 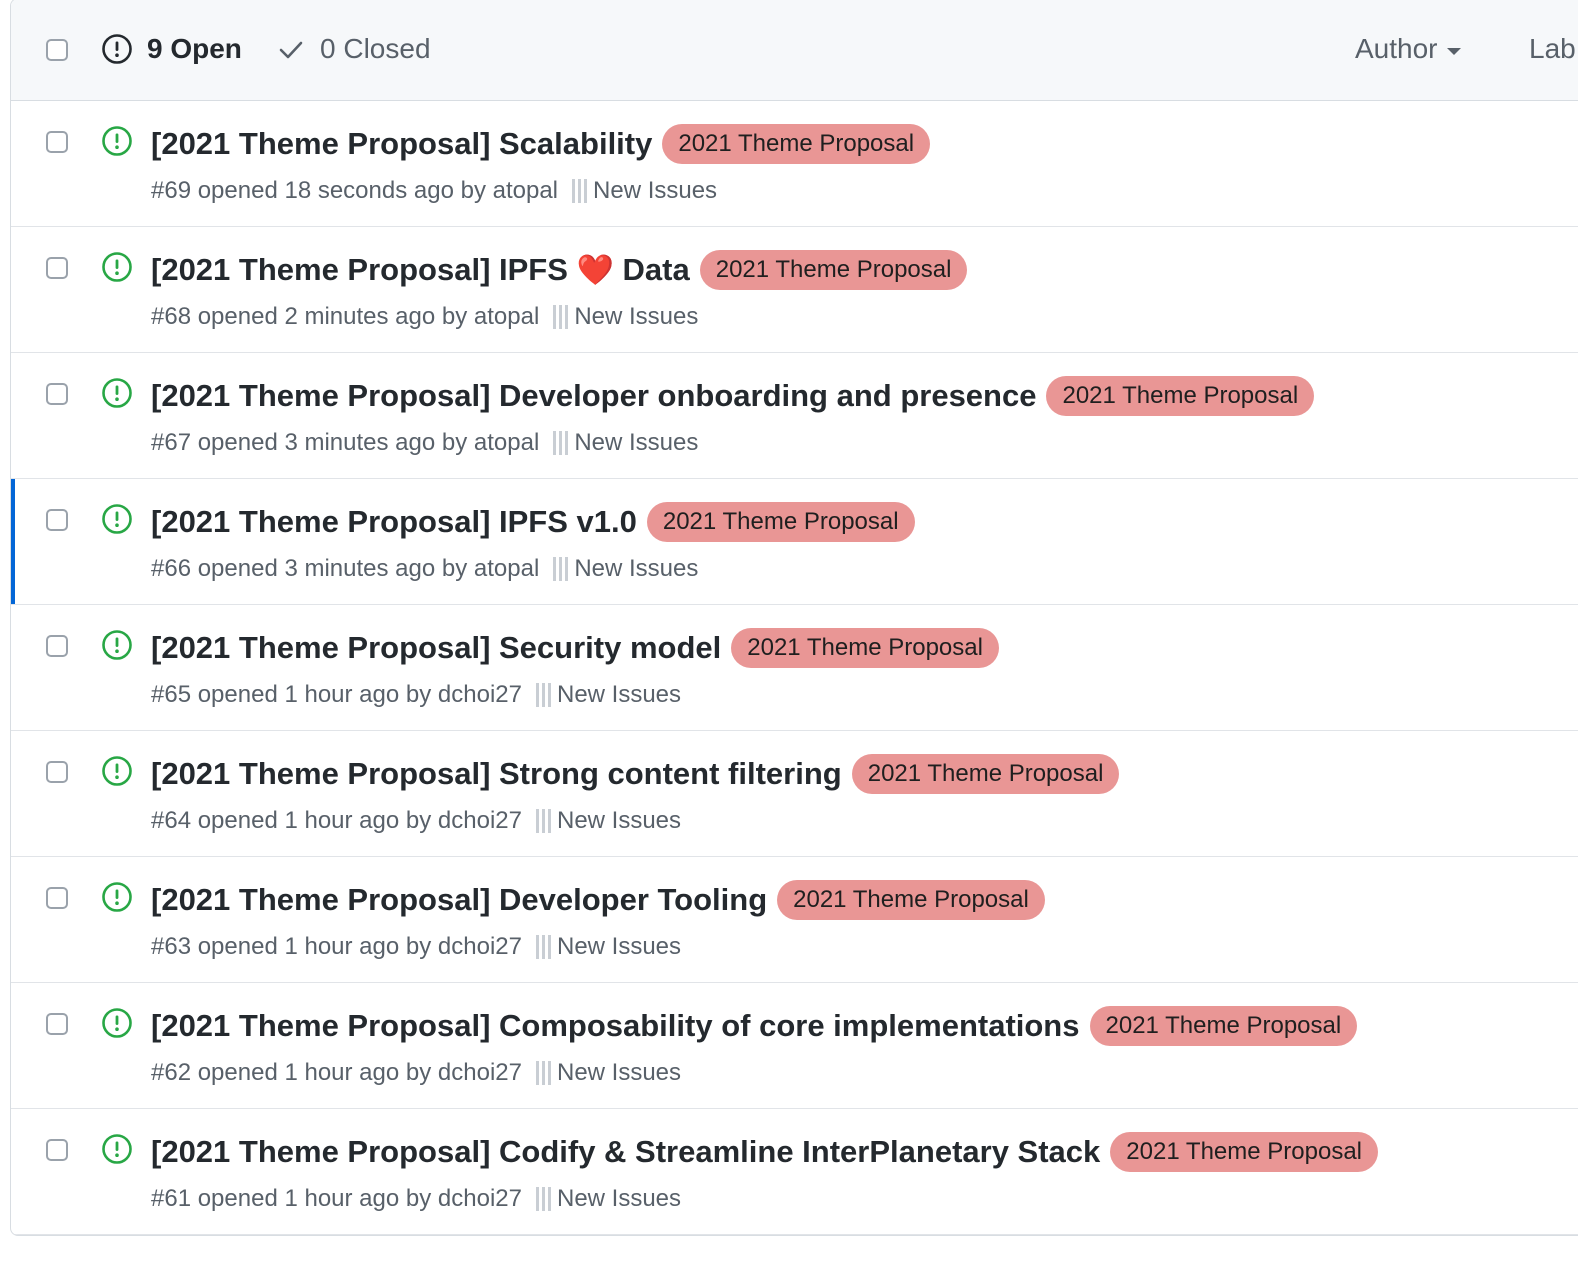 I want to click on issue-title: [2021 Theme Proposal] Scalability, so click(x=402, y=143).